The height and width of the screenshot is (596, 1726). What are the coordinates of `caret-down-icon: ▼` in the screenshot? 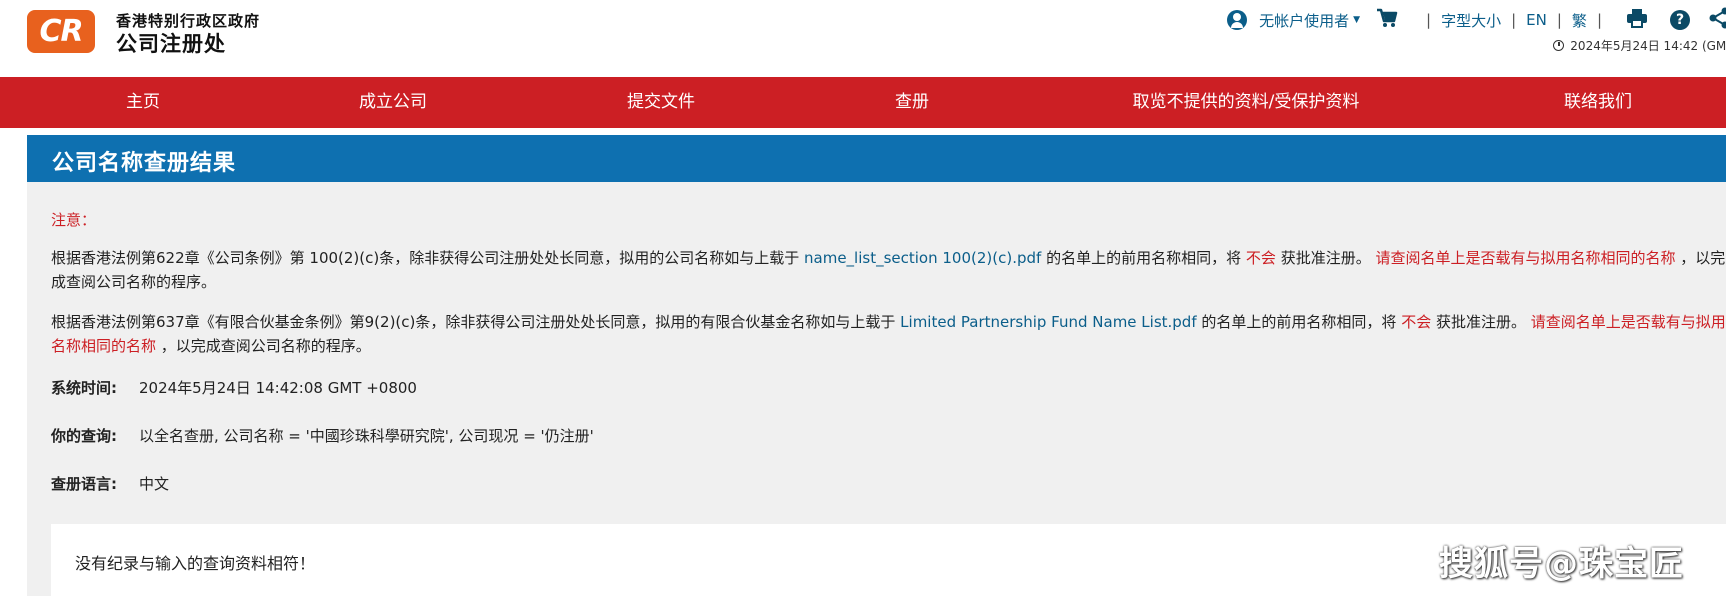 It's located at (1357, 20).